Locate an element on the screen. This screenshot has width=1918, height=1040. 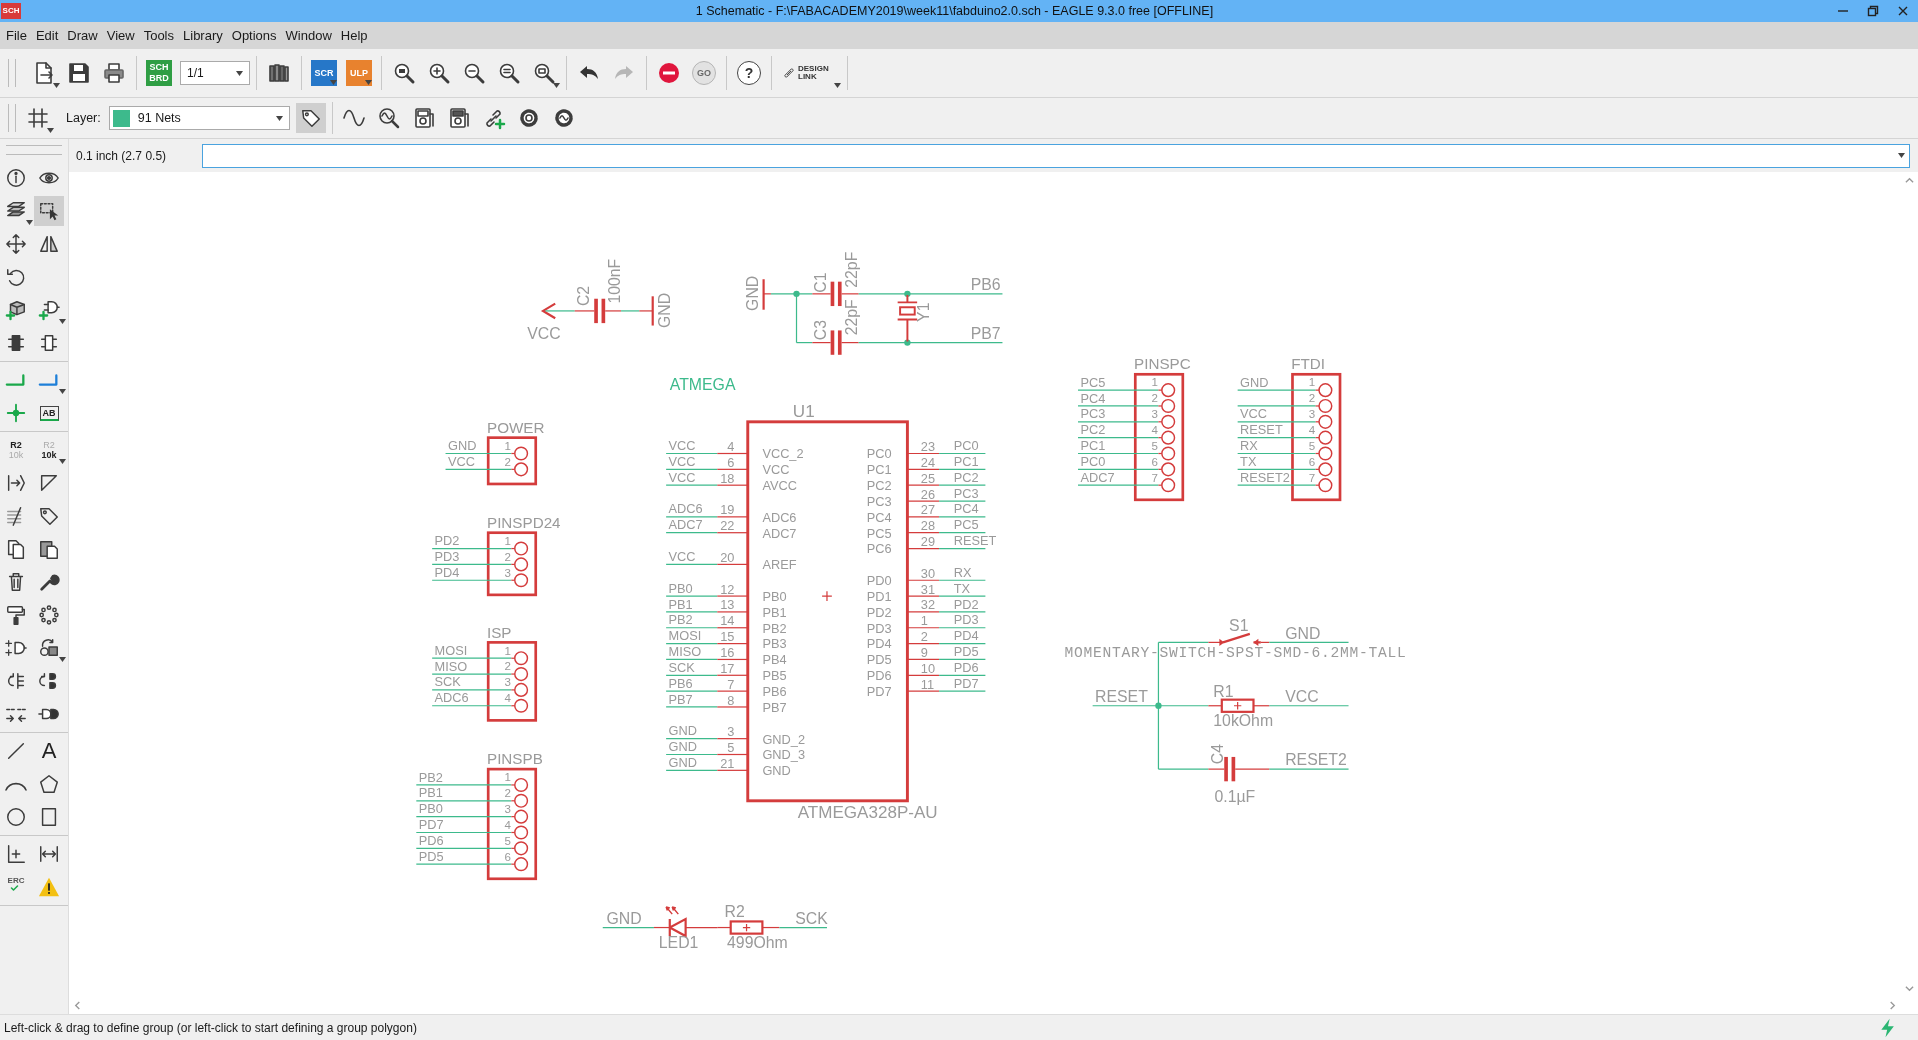
net-label: PC3 is located at coordinates (1093, 414).